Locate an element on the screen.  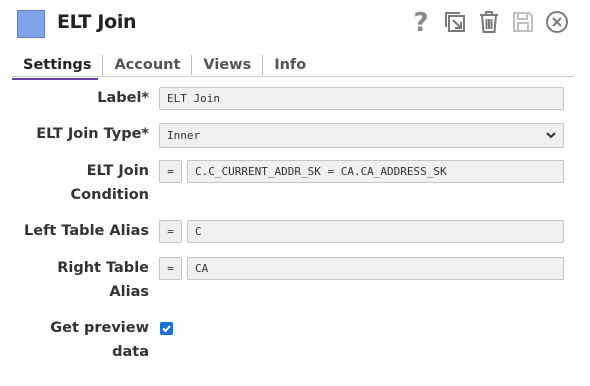
right-alias-input: CA is located at coordinates (375, 268).